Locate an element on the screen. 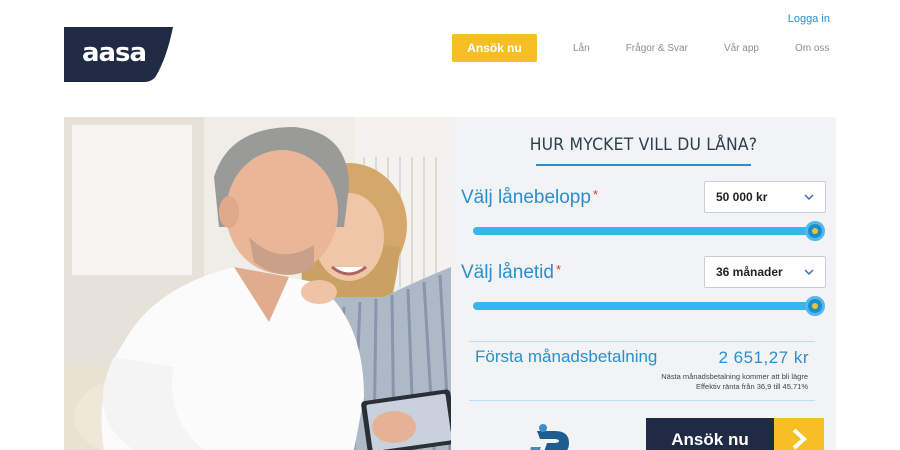  term-label: Välj lånetid * is located at coordinates (511, 273).